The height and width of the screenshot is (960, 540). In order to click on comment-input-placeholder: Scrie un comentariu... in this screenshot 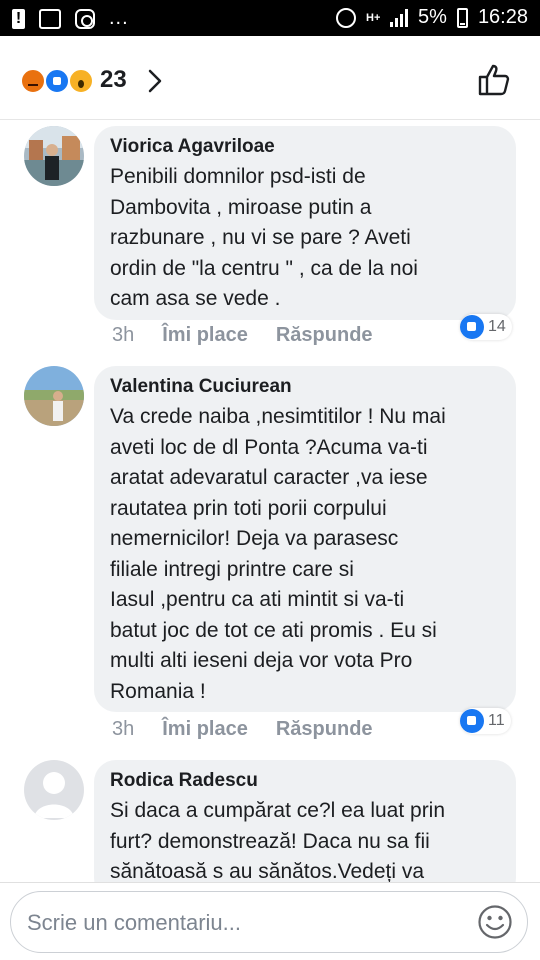, I will do `click(134, 922)`.